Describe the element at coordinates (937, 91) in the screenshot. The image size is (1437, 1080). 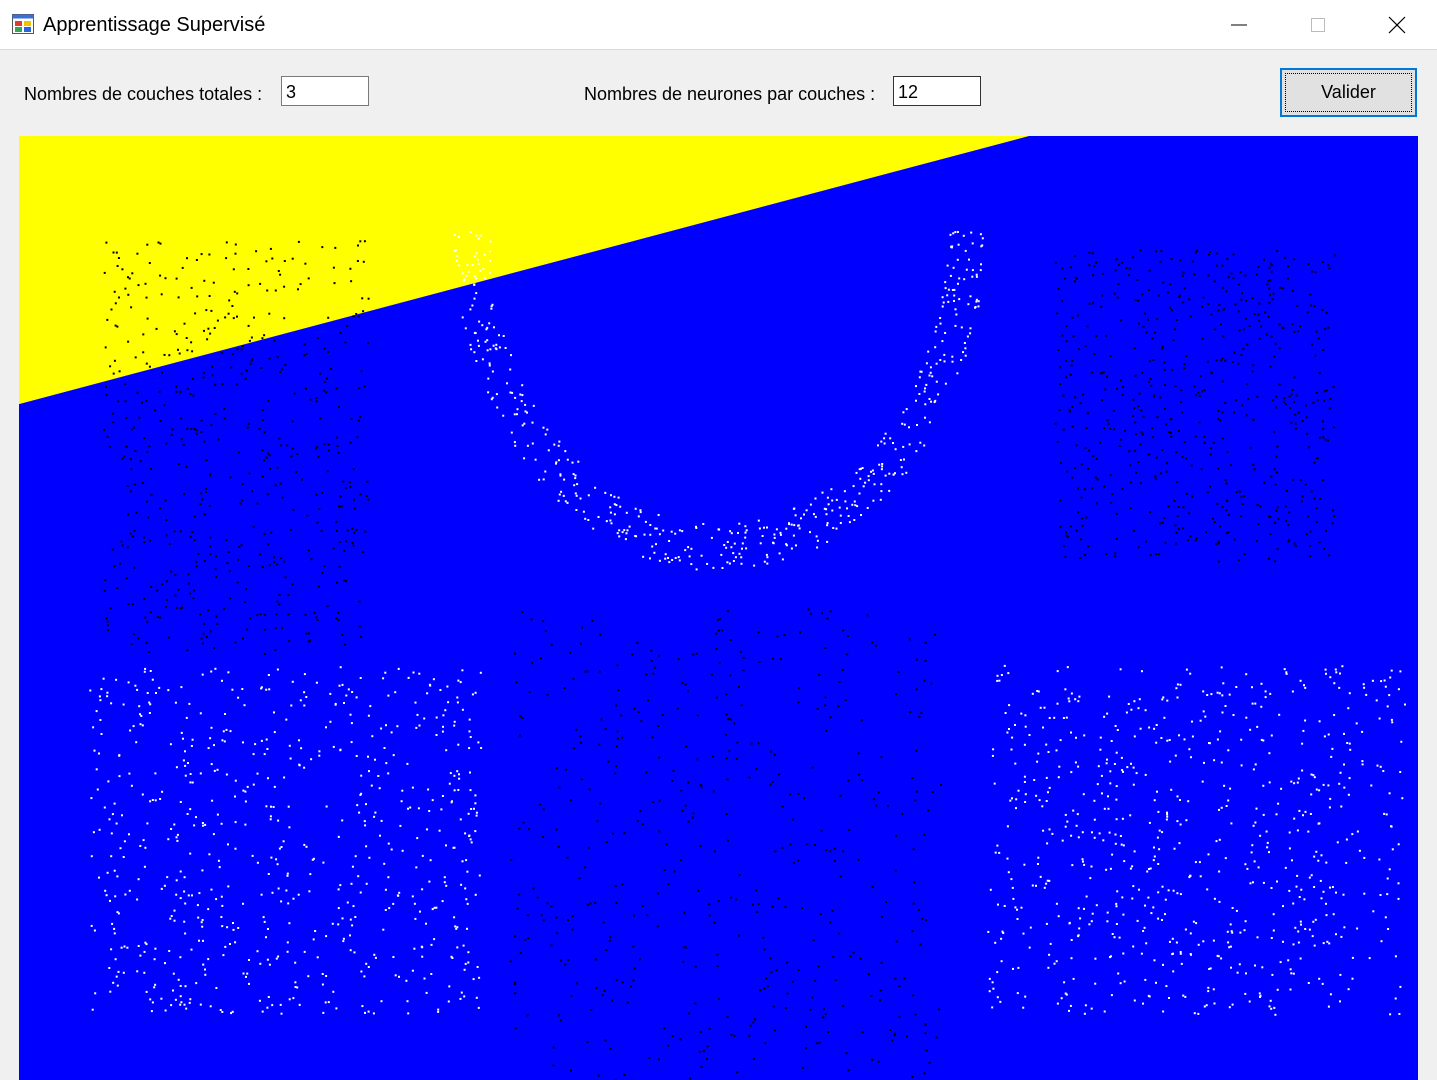
I see `neurons-input` at that location.